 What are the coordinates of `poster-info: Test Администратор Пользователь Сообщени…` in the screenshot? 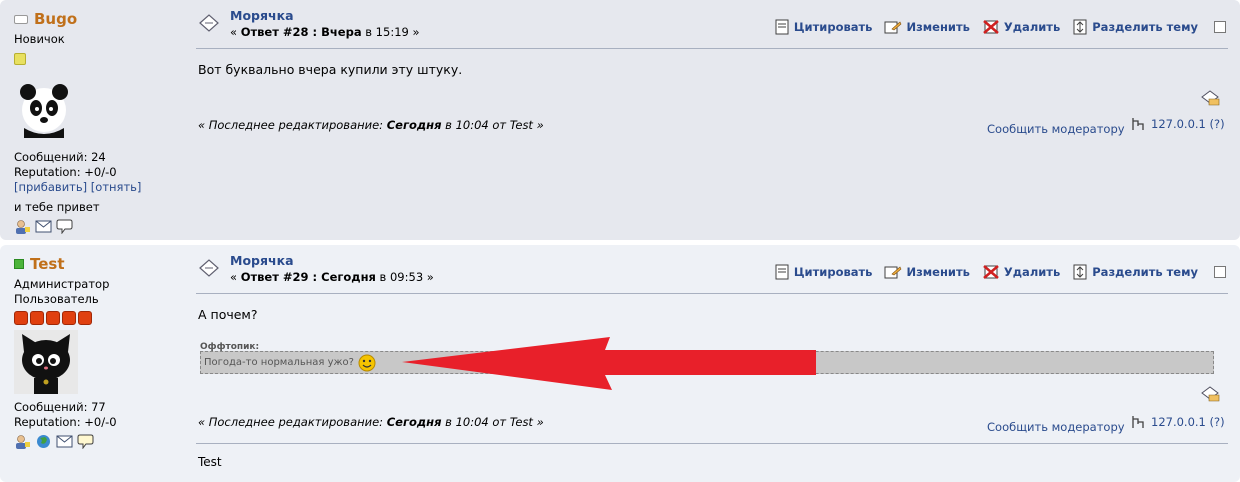 It's located at (99, 352).